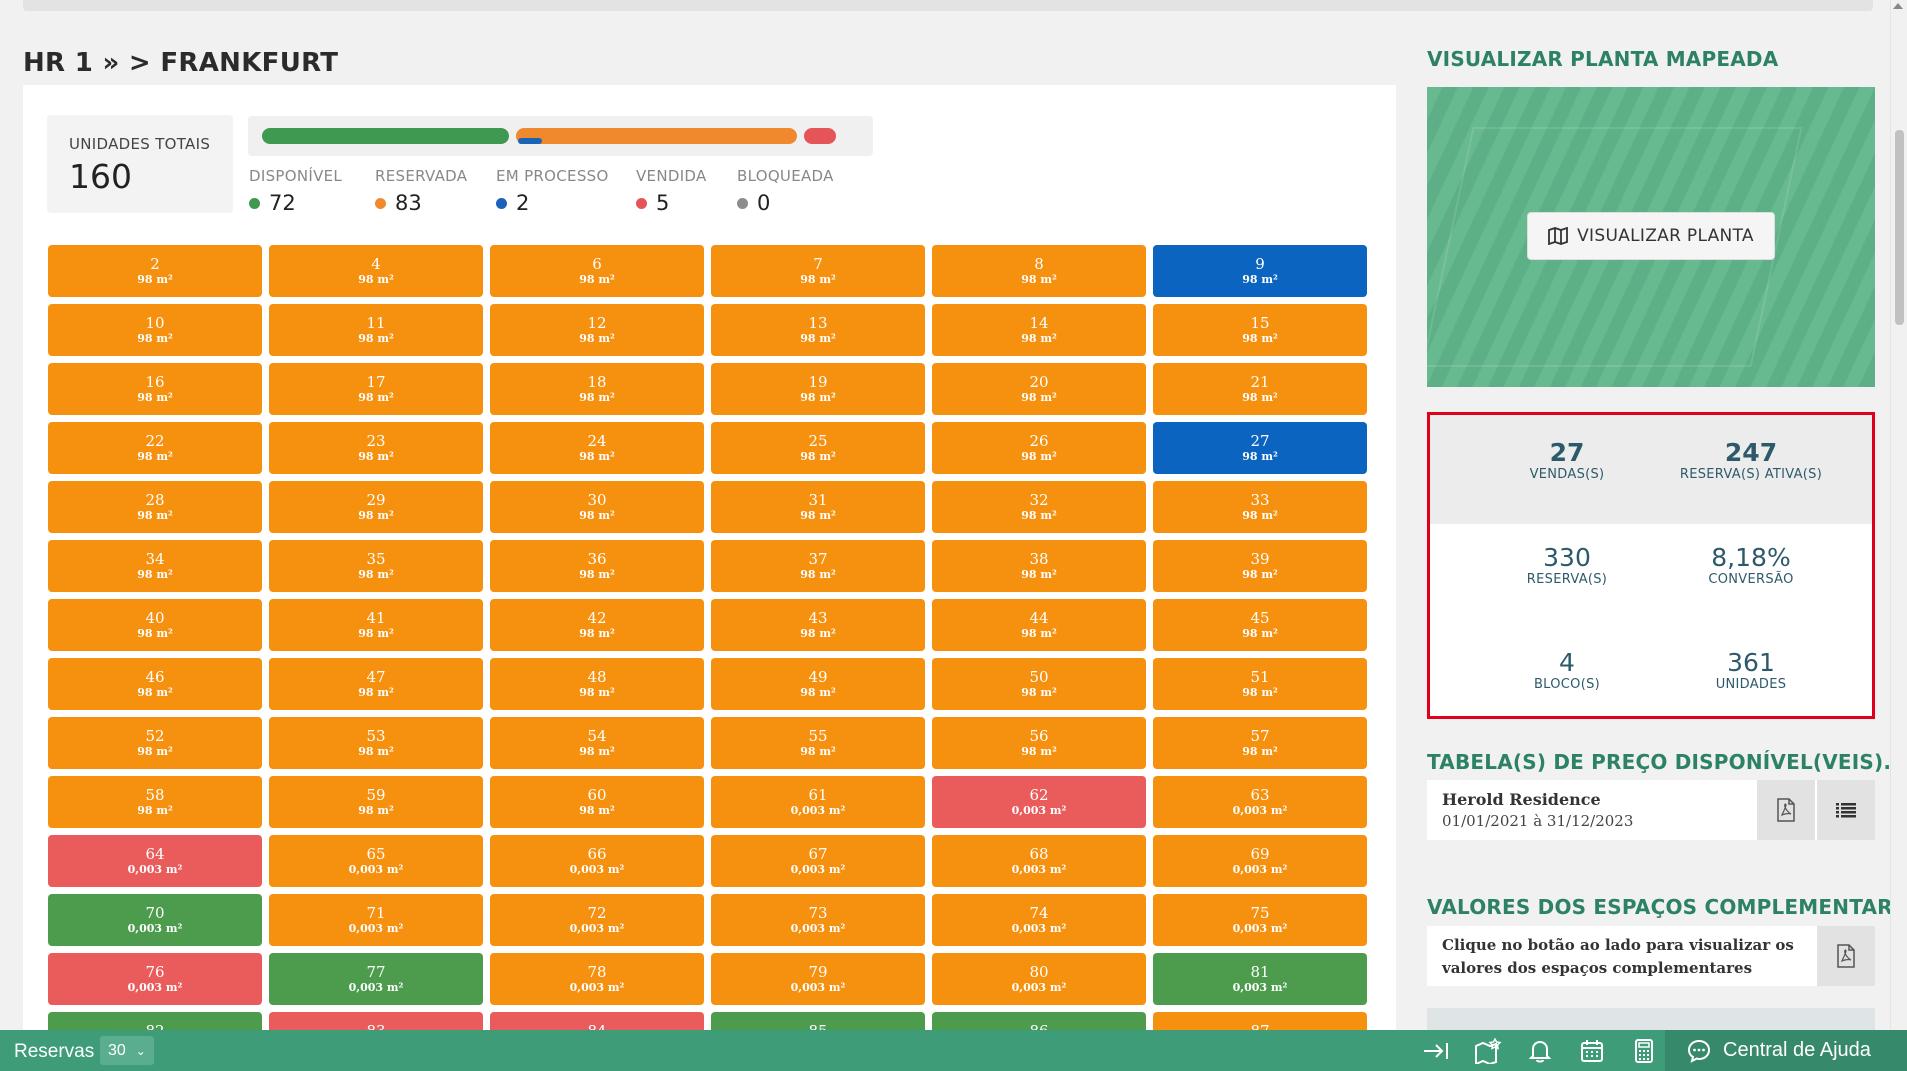 This screenshot has width=1907, height=1071. I want to click on unit-tile: 53 98 m², so click(376, 743).